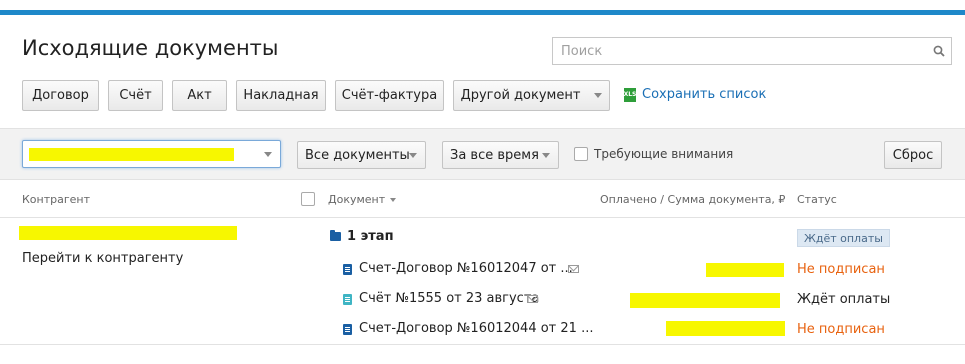 The image size is (965, 364). Describe the element at coordinates (630, 94) in the screenshot. I see `excel-icon: XLS` at that location.